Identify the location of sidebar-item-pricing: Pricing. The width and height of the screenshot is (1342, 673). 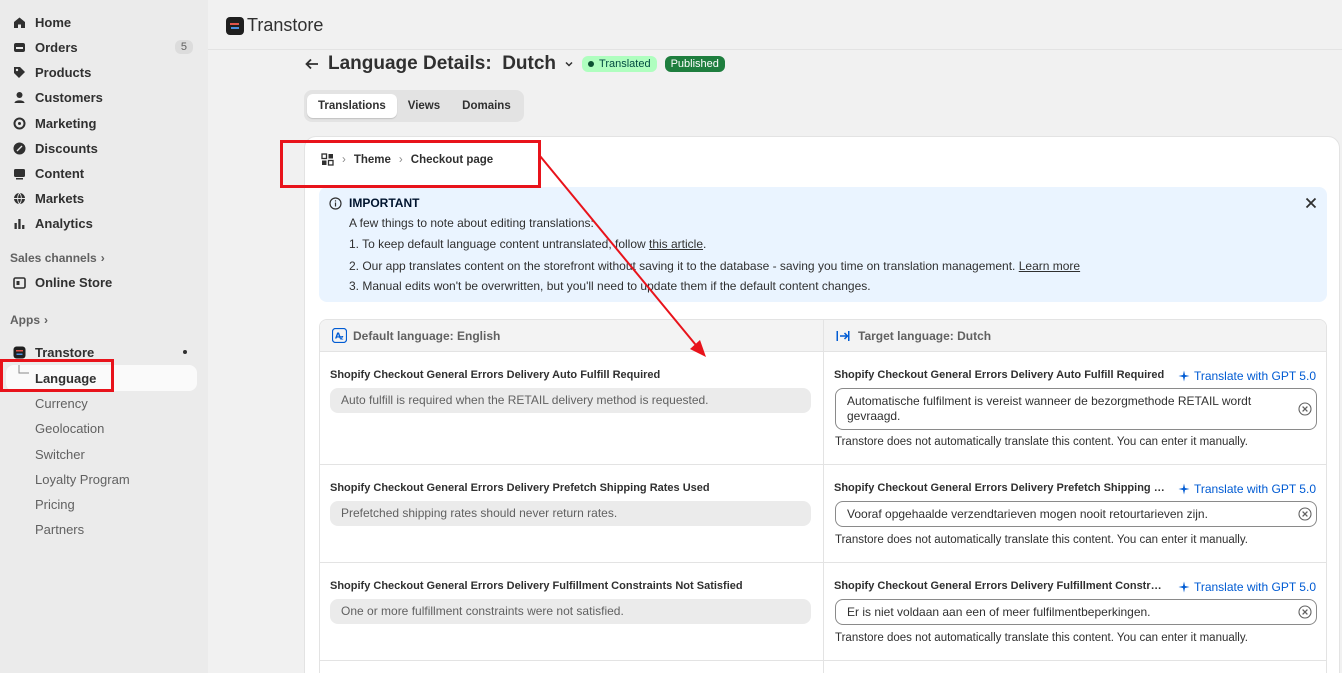
(55, 504).